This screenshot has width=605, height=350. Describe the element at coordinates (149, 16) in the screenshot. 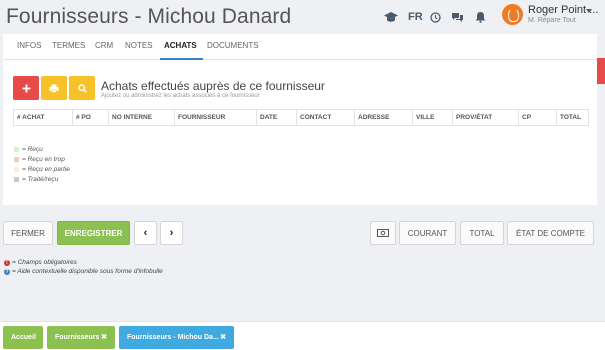

I see `page-title: Fournisseurs - Michou Danard` at that location.